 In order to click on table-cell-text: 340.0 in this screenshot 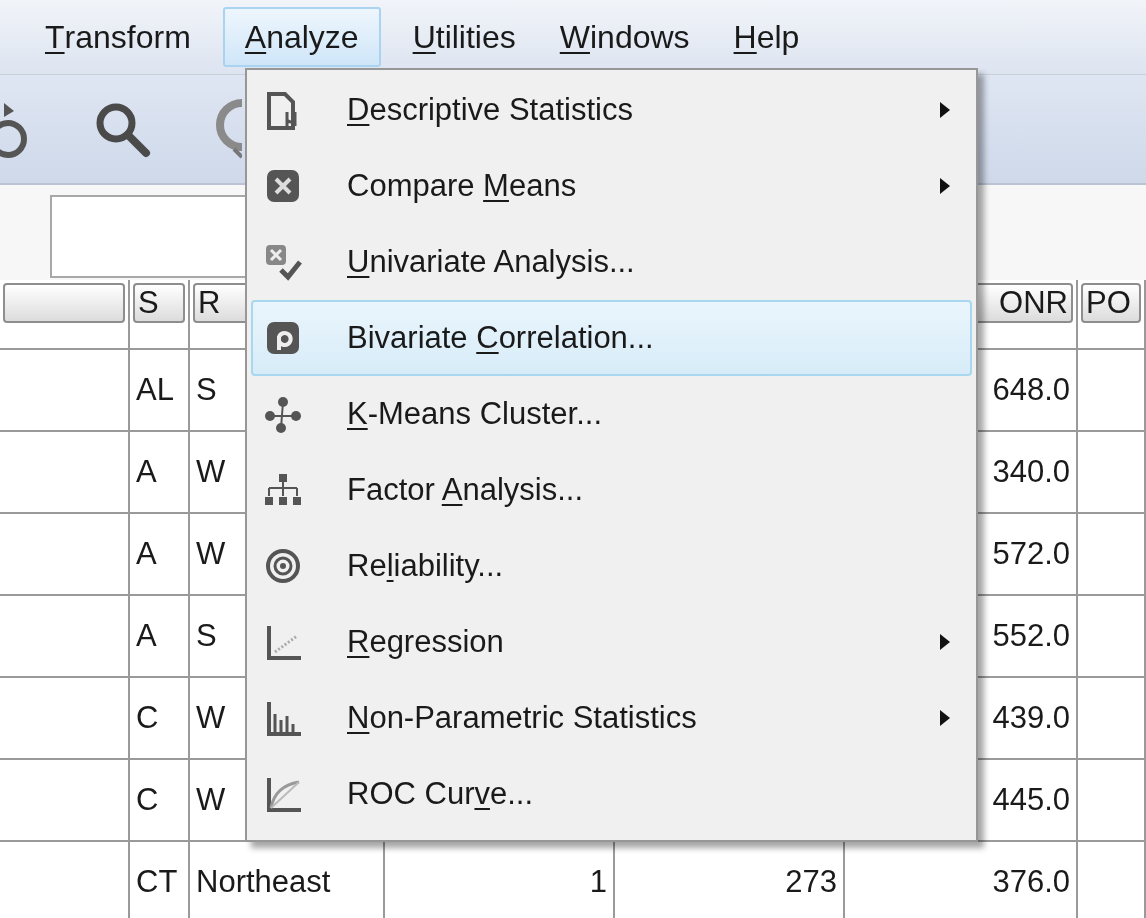, I will do `click(1031, 471)`.